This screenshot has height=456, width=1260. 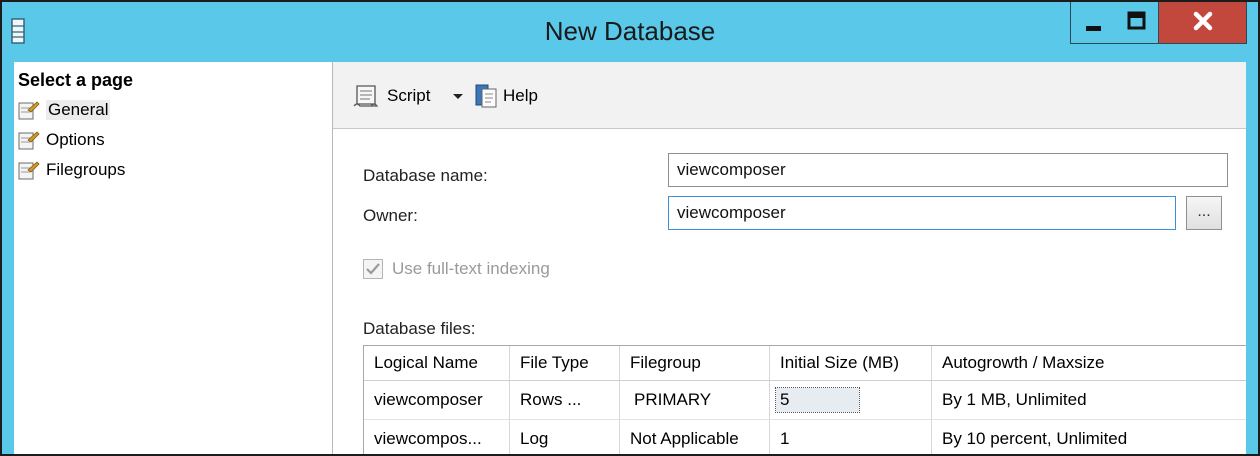 I want to click on minimize-button, so click(x=1092, y=23).